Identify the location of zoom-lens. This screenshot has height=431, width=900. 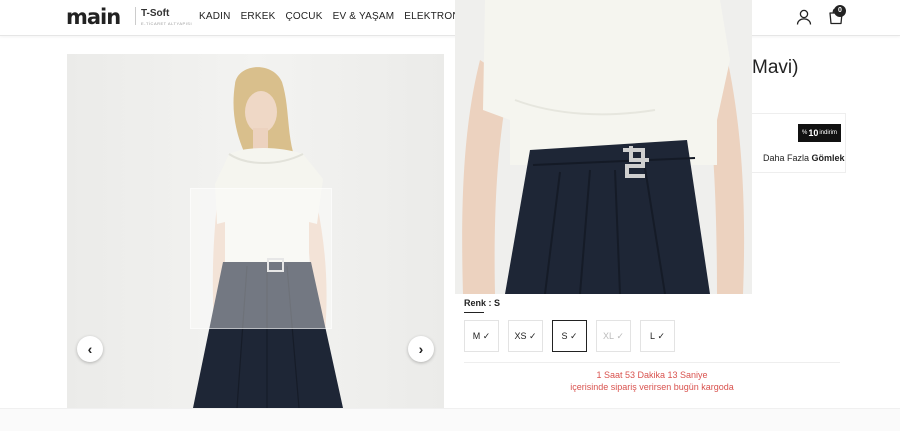
(261, 258).